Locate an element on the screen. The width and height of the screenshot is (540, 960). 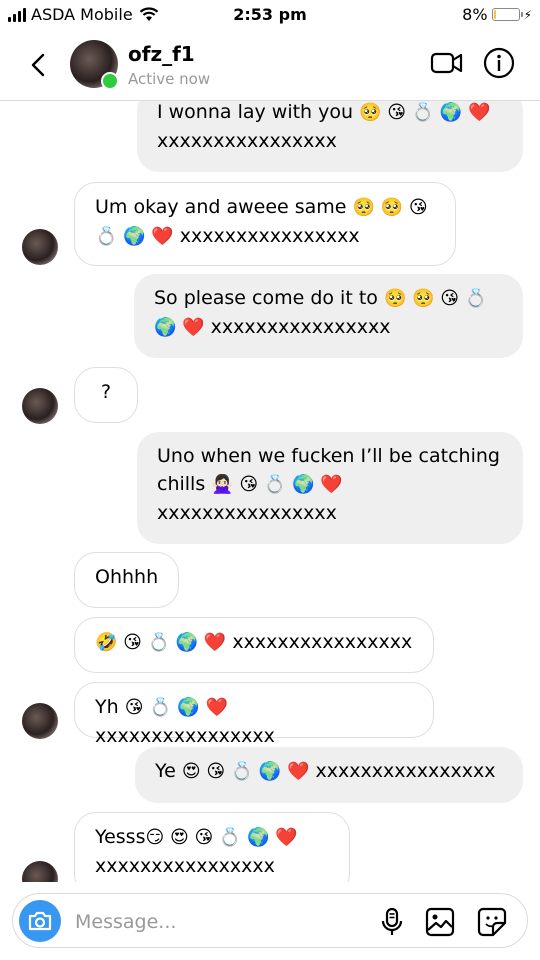
message-composer is located at coordinates (270, 920).